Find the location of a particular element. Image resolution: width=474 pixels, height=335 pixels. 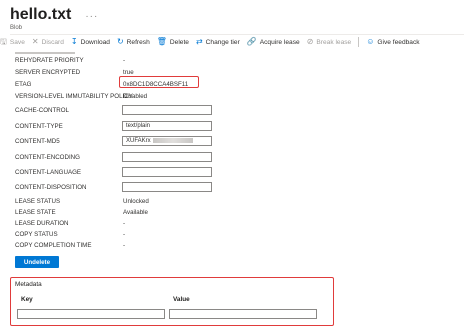

property-value: Disabled is located at coordinates (135, 96).